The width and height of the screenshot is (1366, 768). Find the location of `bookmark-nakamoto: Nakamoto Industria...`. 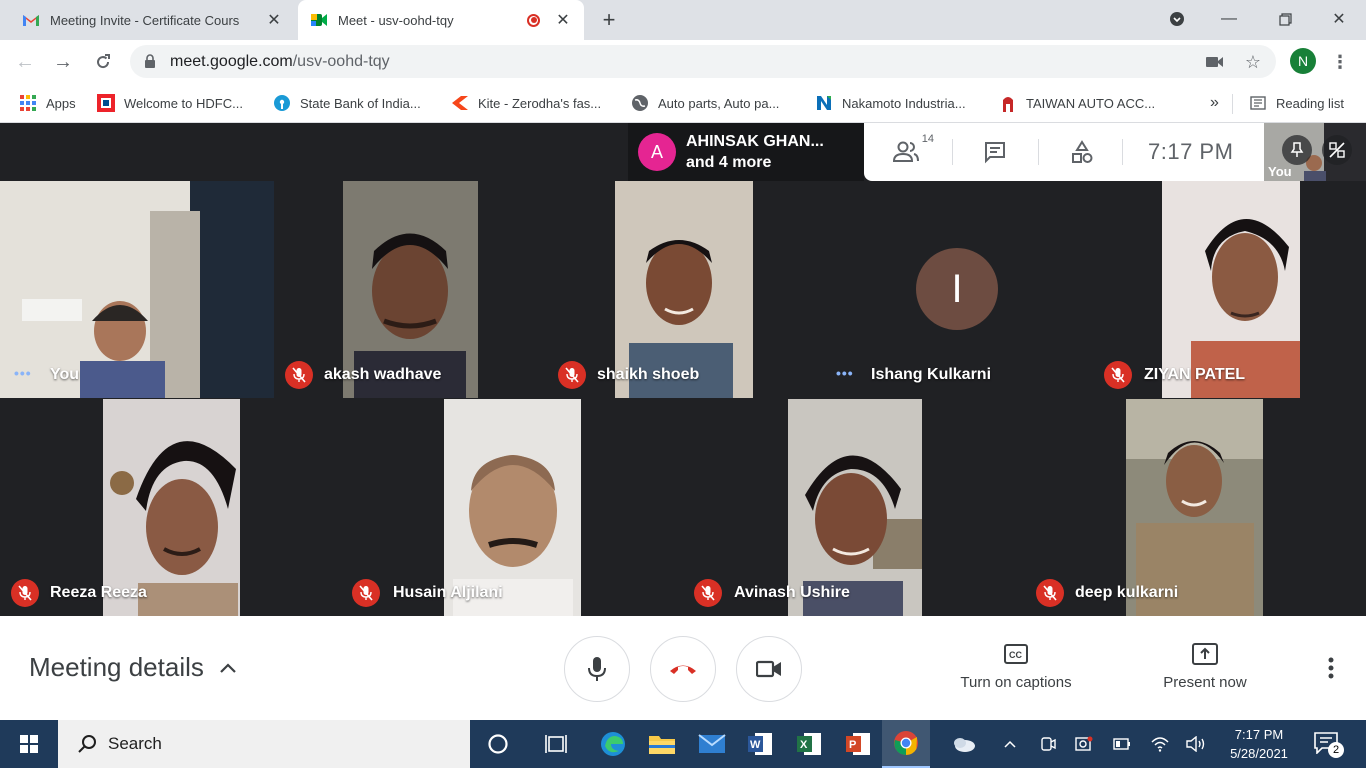

bookmark-nakamoto: Nakamoto Industria... is located at coordinates (890, 103).